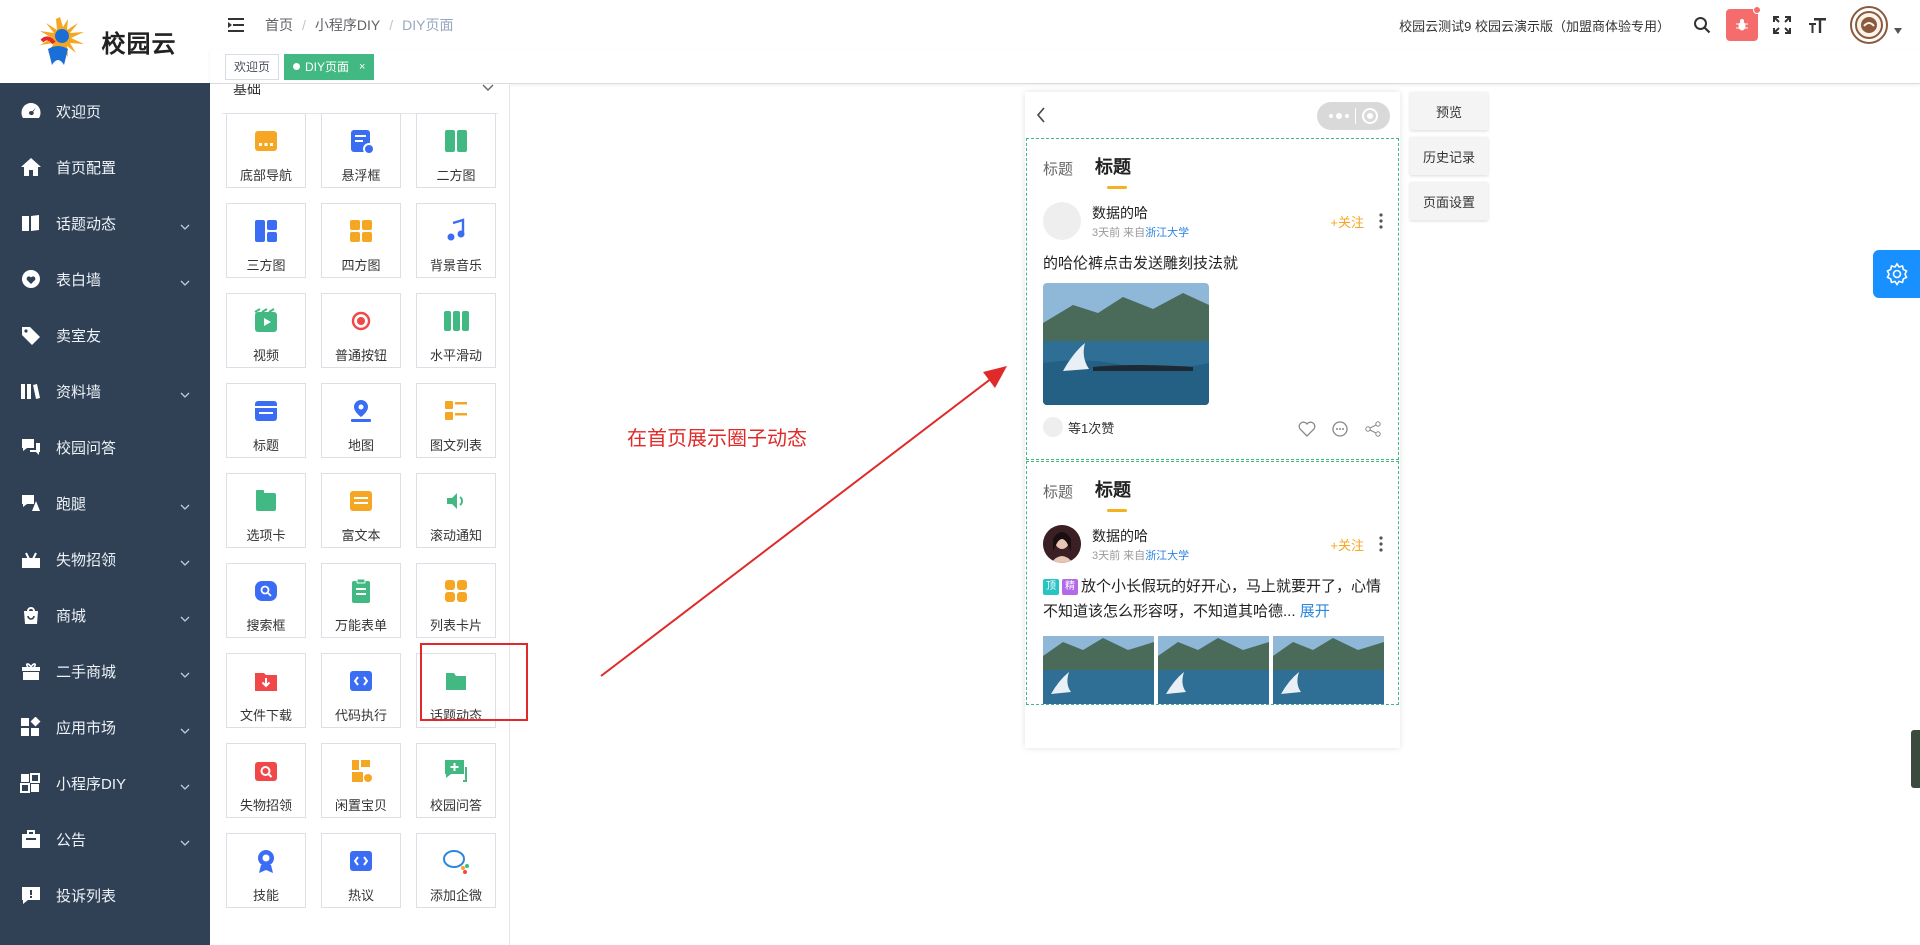 This screenshot has width=1920, height=945. What do you see at coordinates (456, 780) in the screenshot?
I see `component-chat-plus: 校园问答` at bounding box center [456, 780].